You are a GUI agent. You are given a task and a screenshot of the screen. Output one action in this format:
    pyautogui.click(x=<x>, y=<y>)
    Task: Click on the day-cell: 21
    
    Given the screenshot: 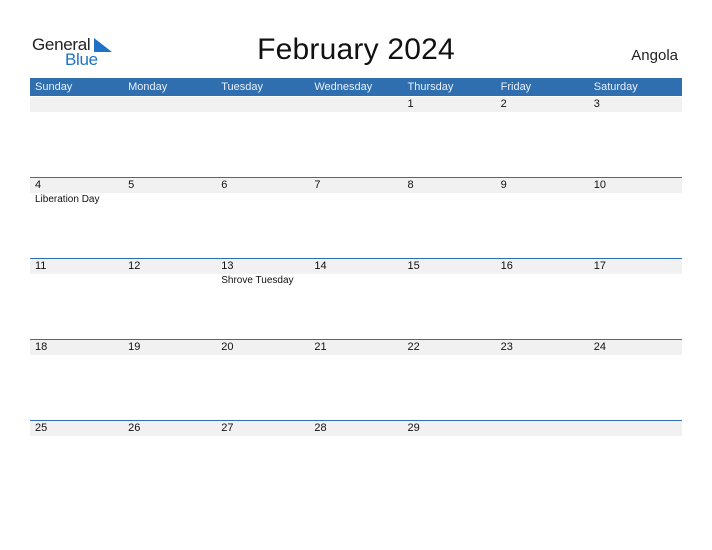 What is the action you would take?
    pyautogui.click(x=355, y=379)
    